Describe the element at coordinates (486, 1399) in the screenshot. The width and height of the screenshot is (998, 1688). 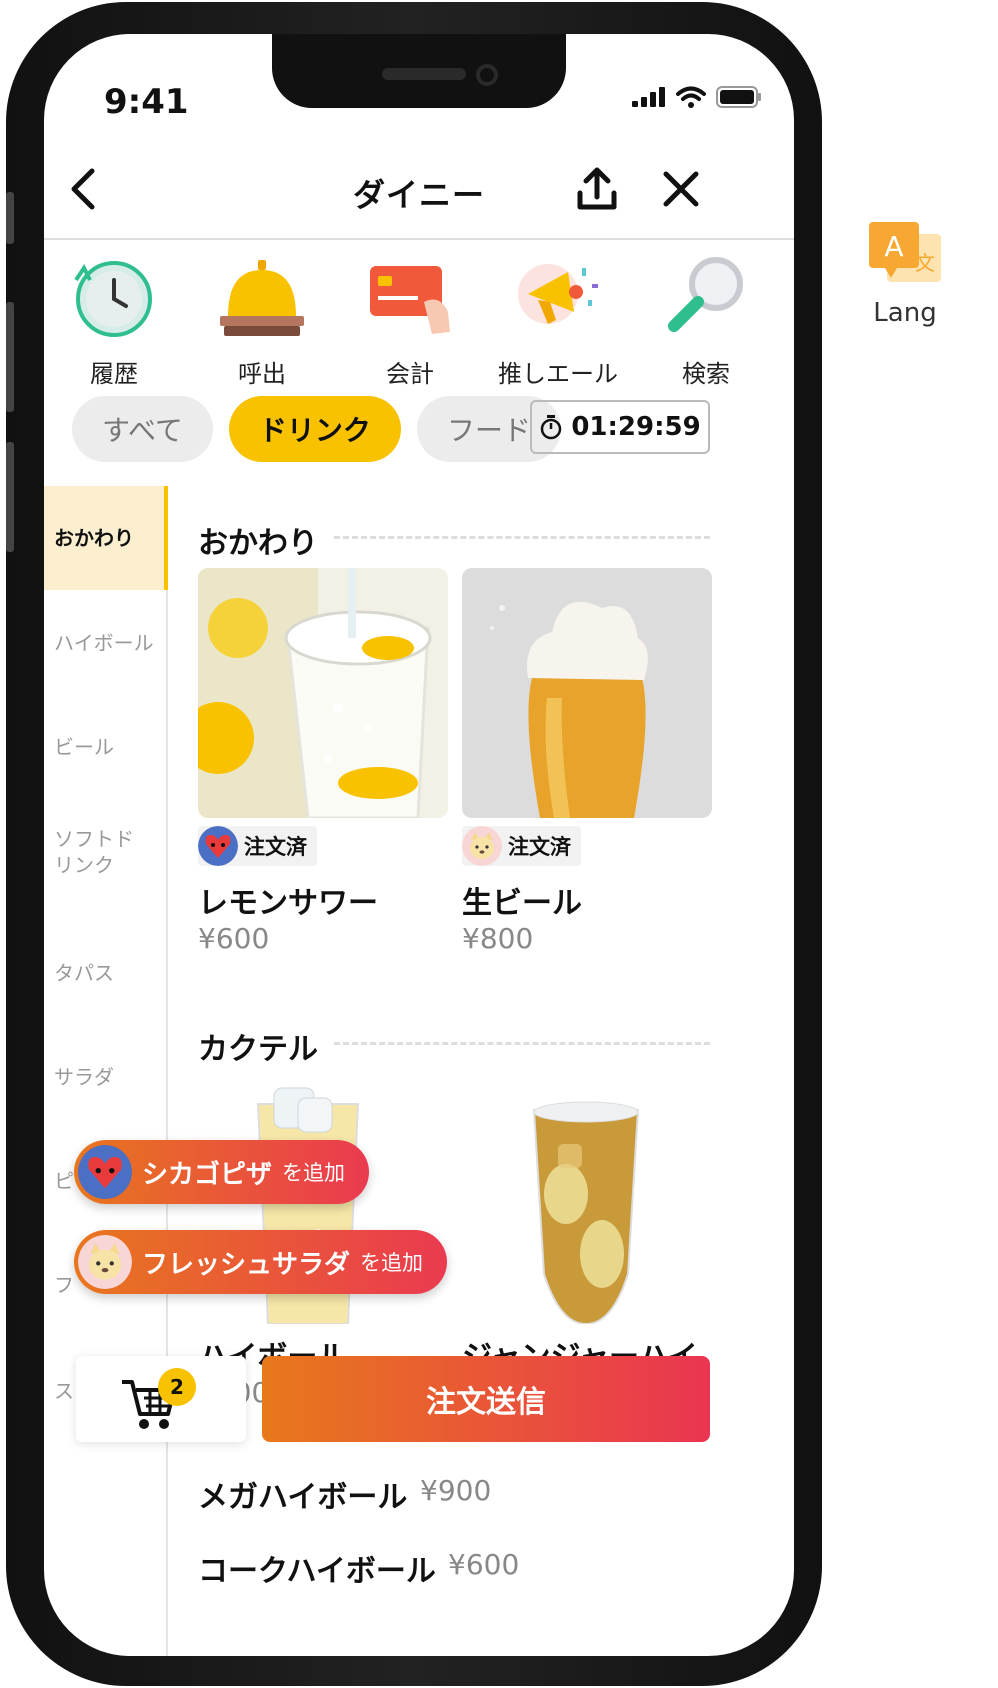
I see `submit-order-button: 注文送信` at that location.